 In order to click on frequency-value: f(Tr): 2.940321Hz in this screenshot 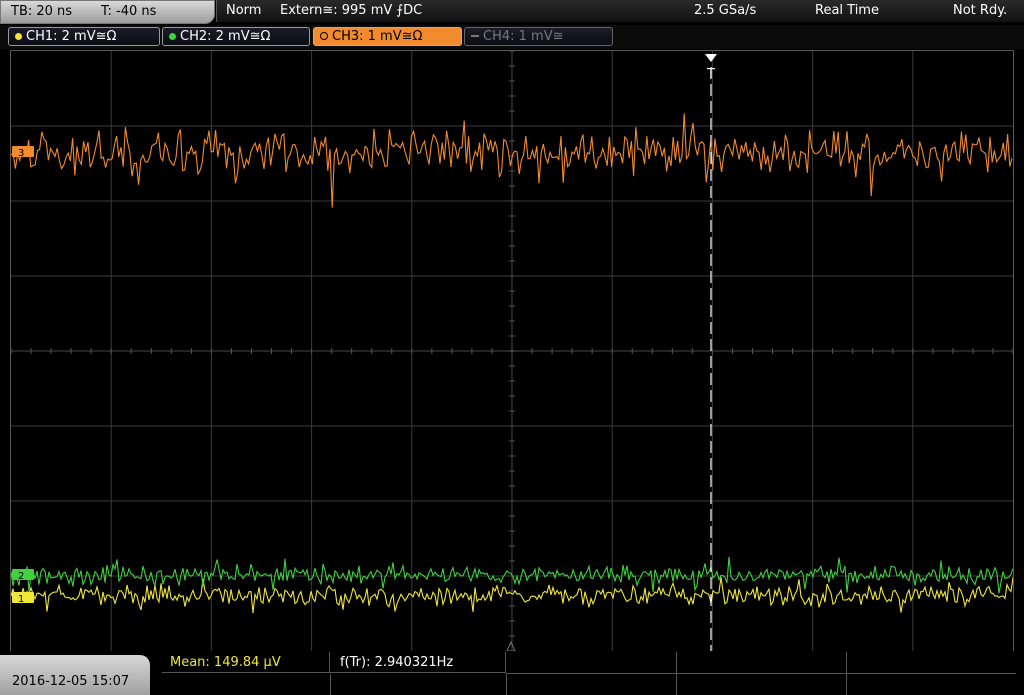, I will do `click(397, 662)`.